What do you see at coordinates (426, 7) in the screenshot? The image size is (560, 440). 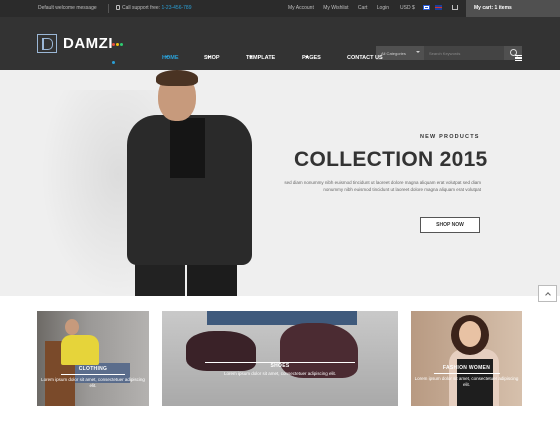 I see `language-flag-icon` at bounding box center [426, 7].